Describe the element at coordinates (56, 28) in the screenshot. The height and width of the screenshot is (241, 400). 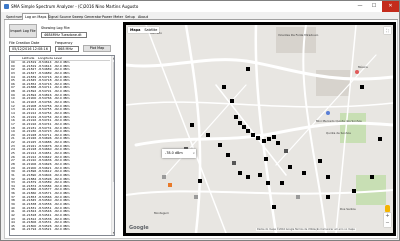
I see `showing-log-file-label: Showing Log File:` at that location.